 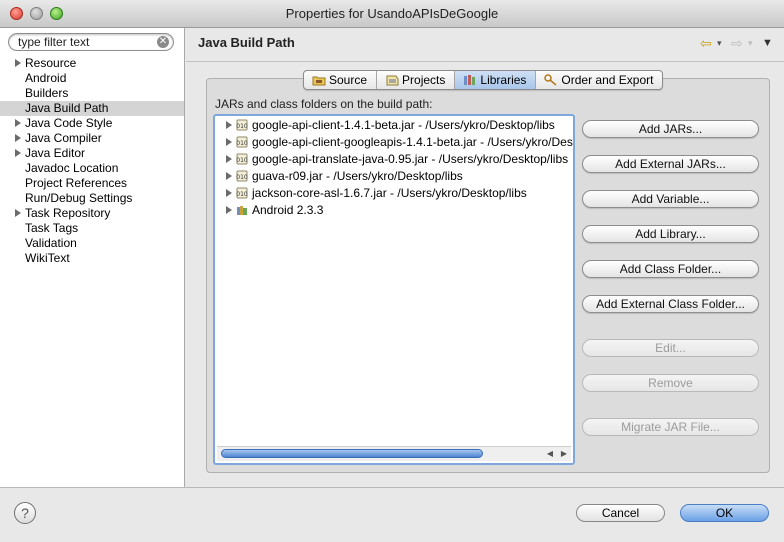 I want to click on filter-input, so click(x=87, y=42).